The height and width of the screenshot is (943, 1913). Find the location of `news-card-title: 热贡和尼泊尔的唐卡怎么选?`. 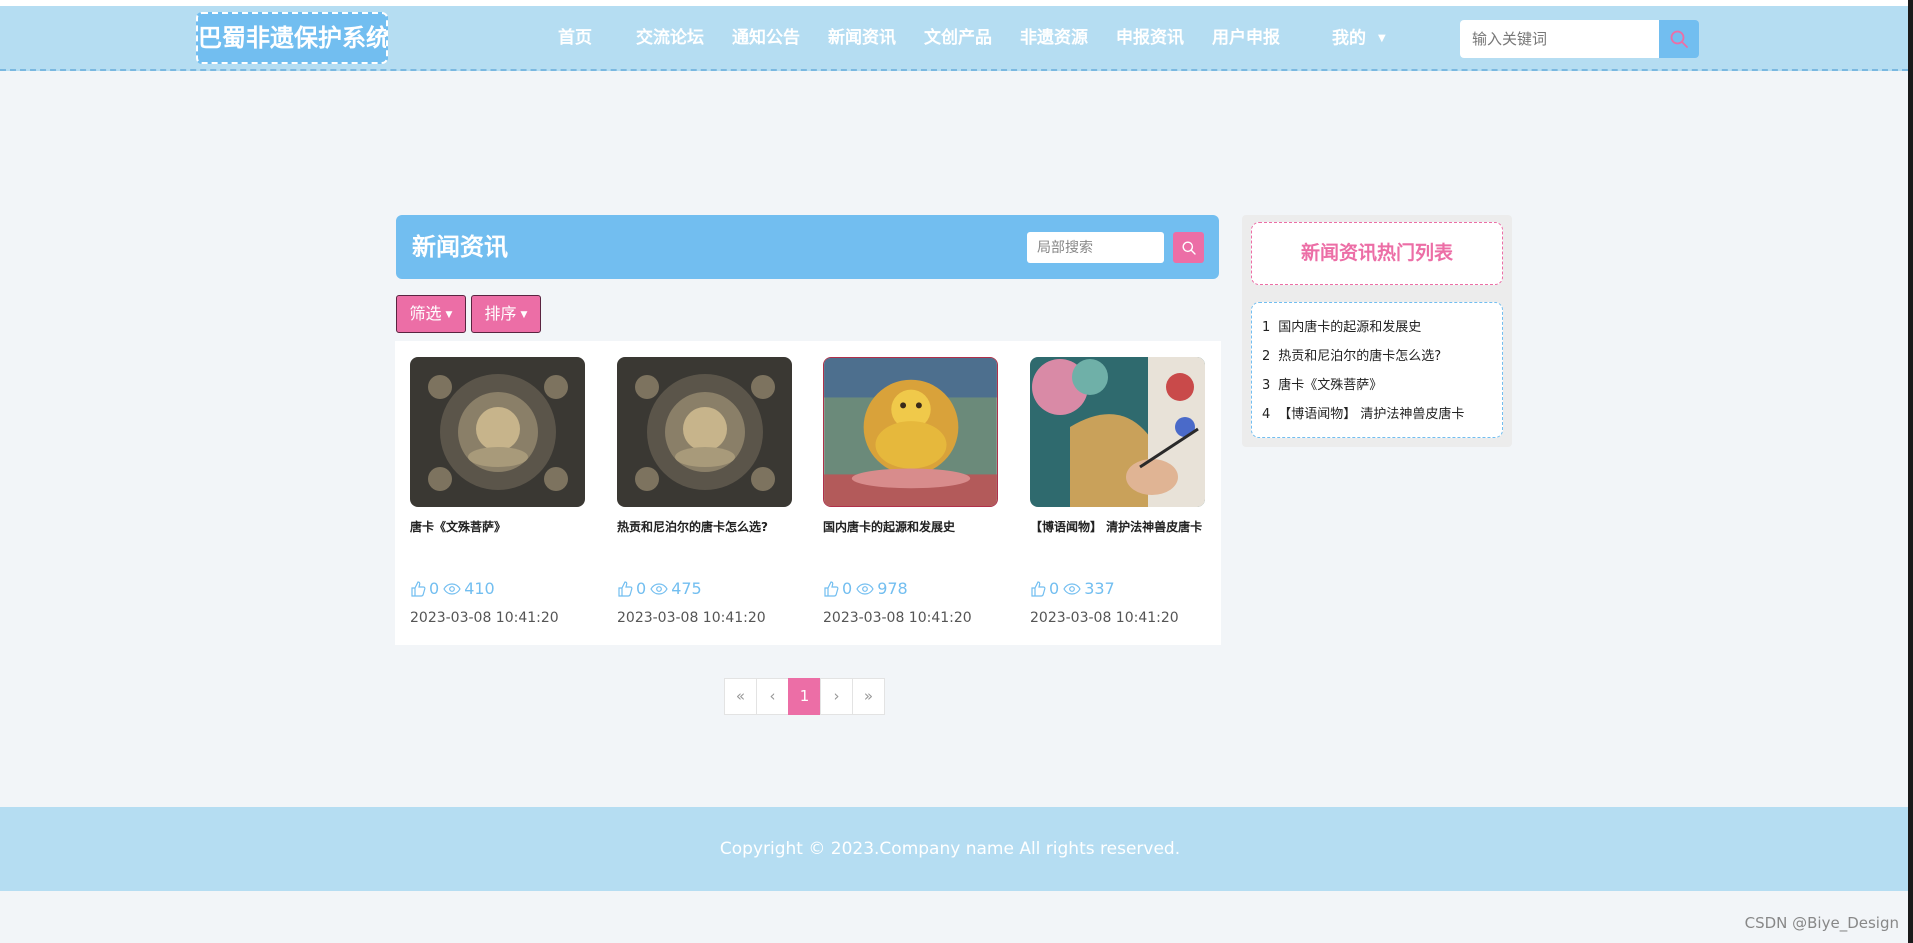

news-card-title: 热贡和尼泊尔的唐卡怎么选? is located at coordinates (704, 527).